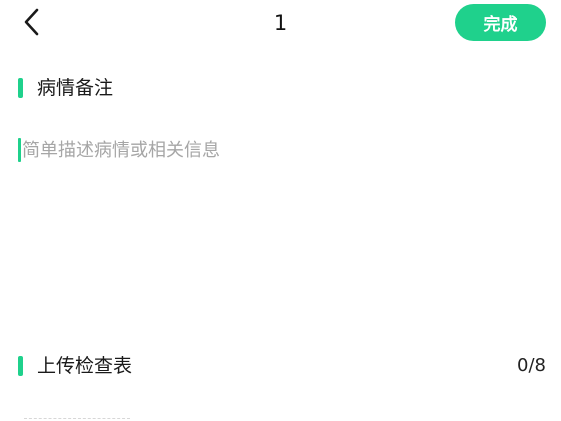 The height and width of the screenshot is (421, 561). I want to click on done-button: 完成, so click(500, 22).